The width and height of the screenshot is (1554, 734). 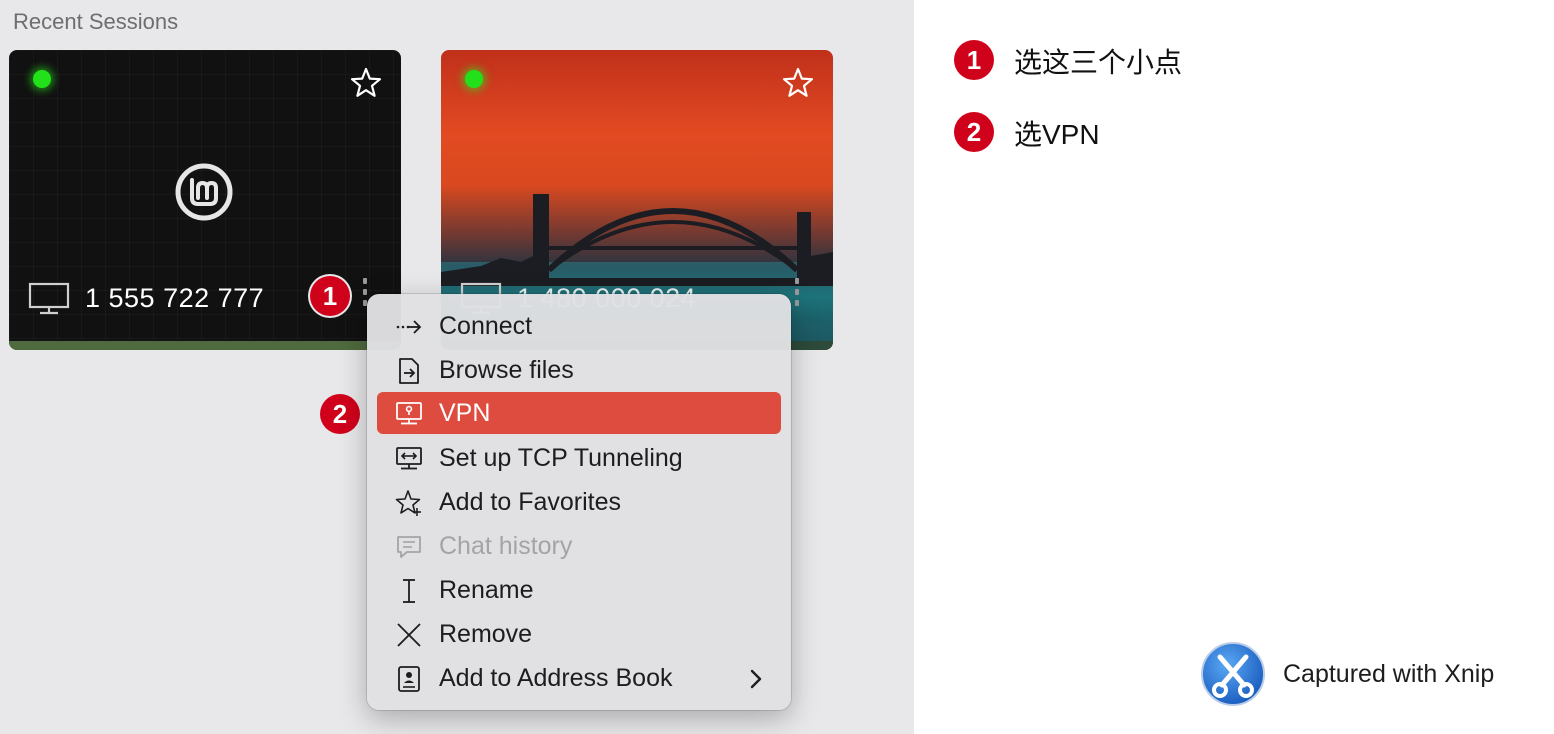 What do you see at coordinates (1098, 62) in the screenshot?
I see `instruction-text-1: 选这三个小点` at bounding box center [1098, 62].